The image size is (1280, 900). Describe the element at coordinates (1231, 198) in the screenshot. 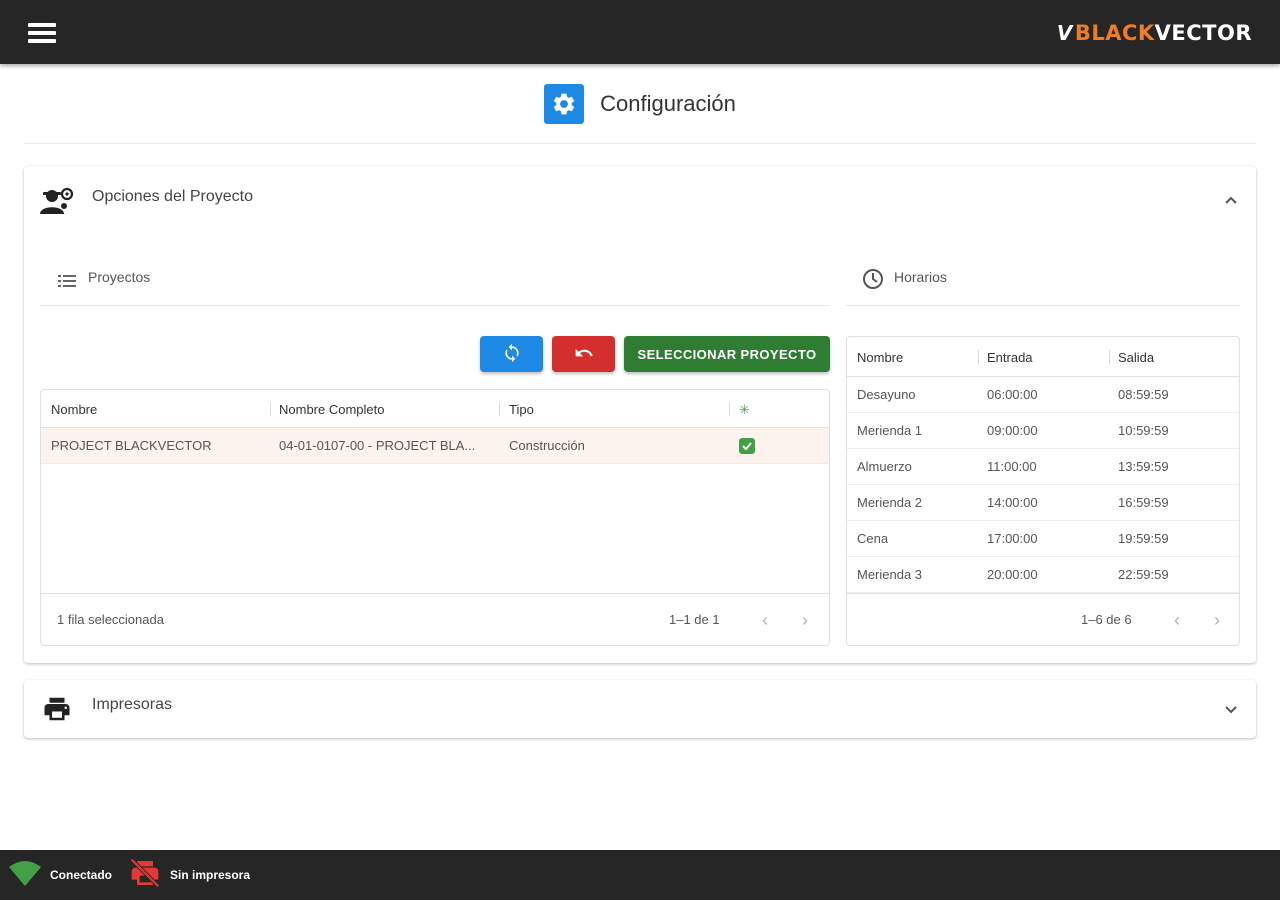

I see `chevron-up-icon` at that location.